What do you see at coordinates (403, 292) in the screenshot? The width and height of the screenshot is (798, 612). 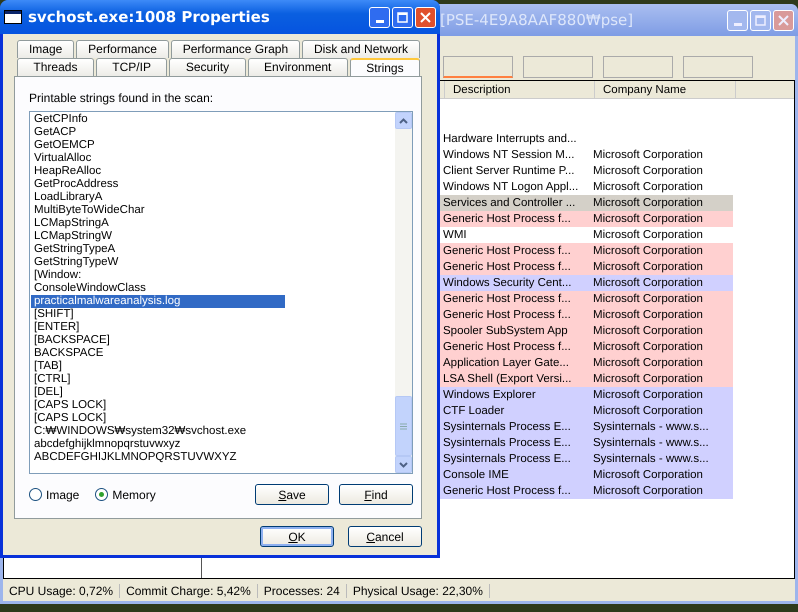 I see `scrollbar` at bounding box center [403, 292].